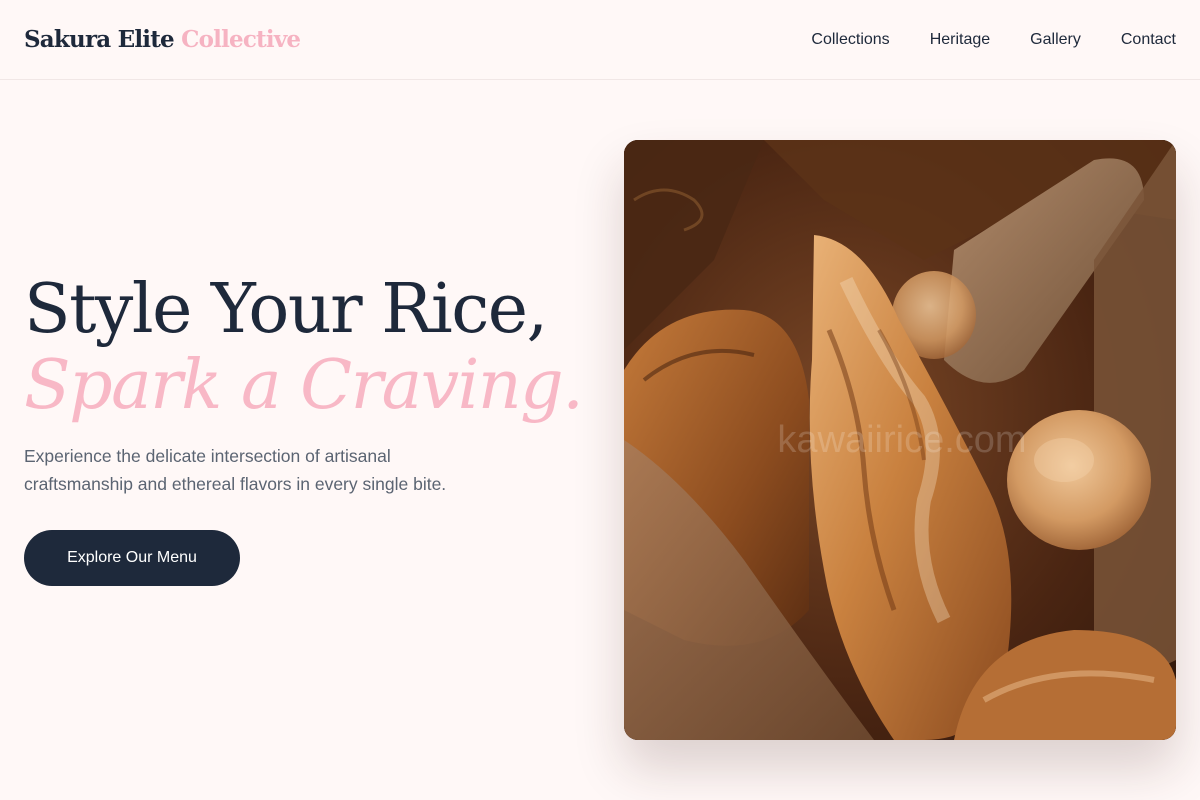 The image size is (1200, 800). I want to click on main-nav: Collections Heritage Gallery Contact, so click(993, 40).